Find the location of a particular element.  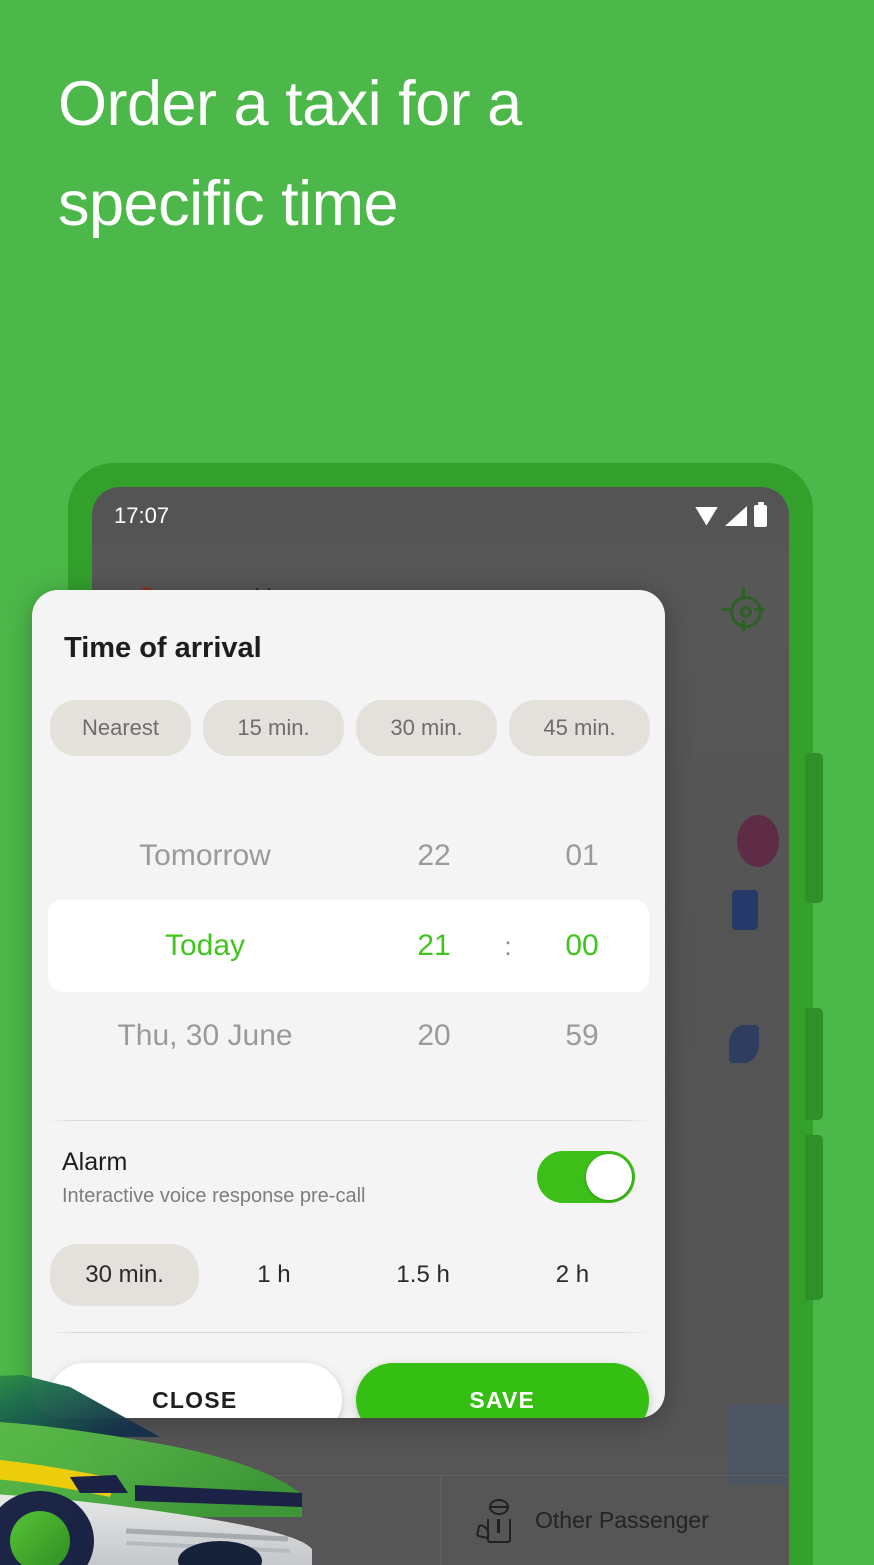

divider-above-actions is located at coordinates (348, 1332).